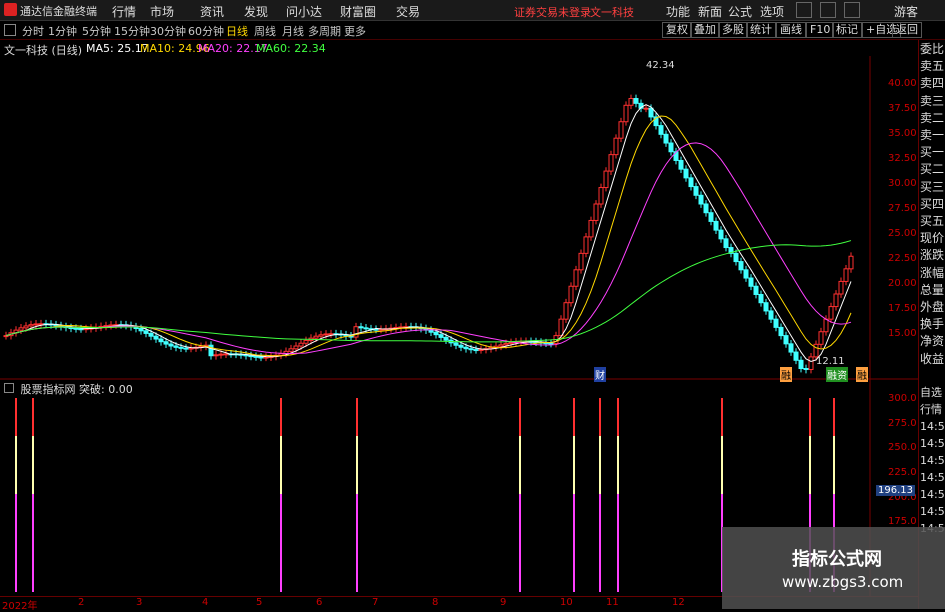 Image resolution: width=945 pixels, height=612 pixels. What do you see at coordinates (932, 169) in the screenshot?
I see `quote-field-label: 买二` at bounding box center [932, 169].